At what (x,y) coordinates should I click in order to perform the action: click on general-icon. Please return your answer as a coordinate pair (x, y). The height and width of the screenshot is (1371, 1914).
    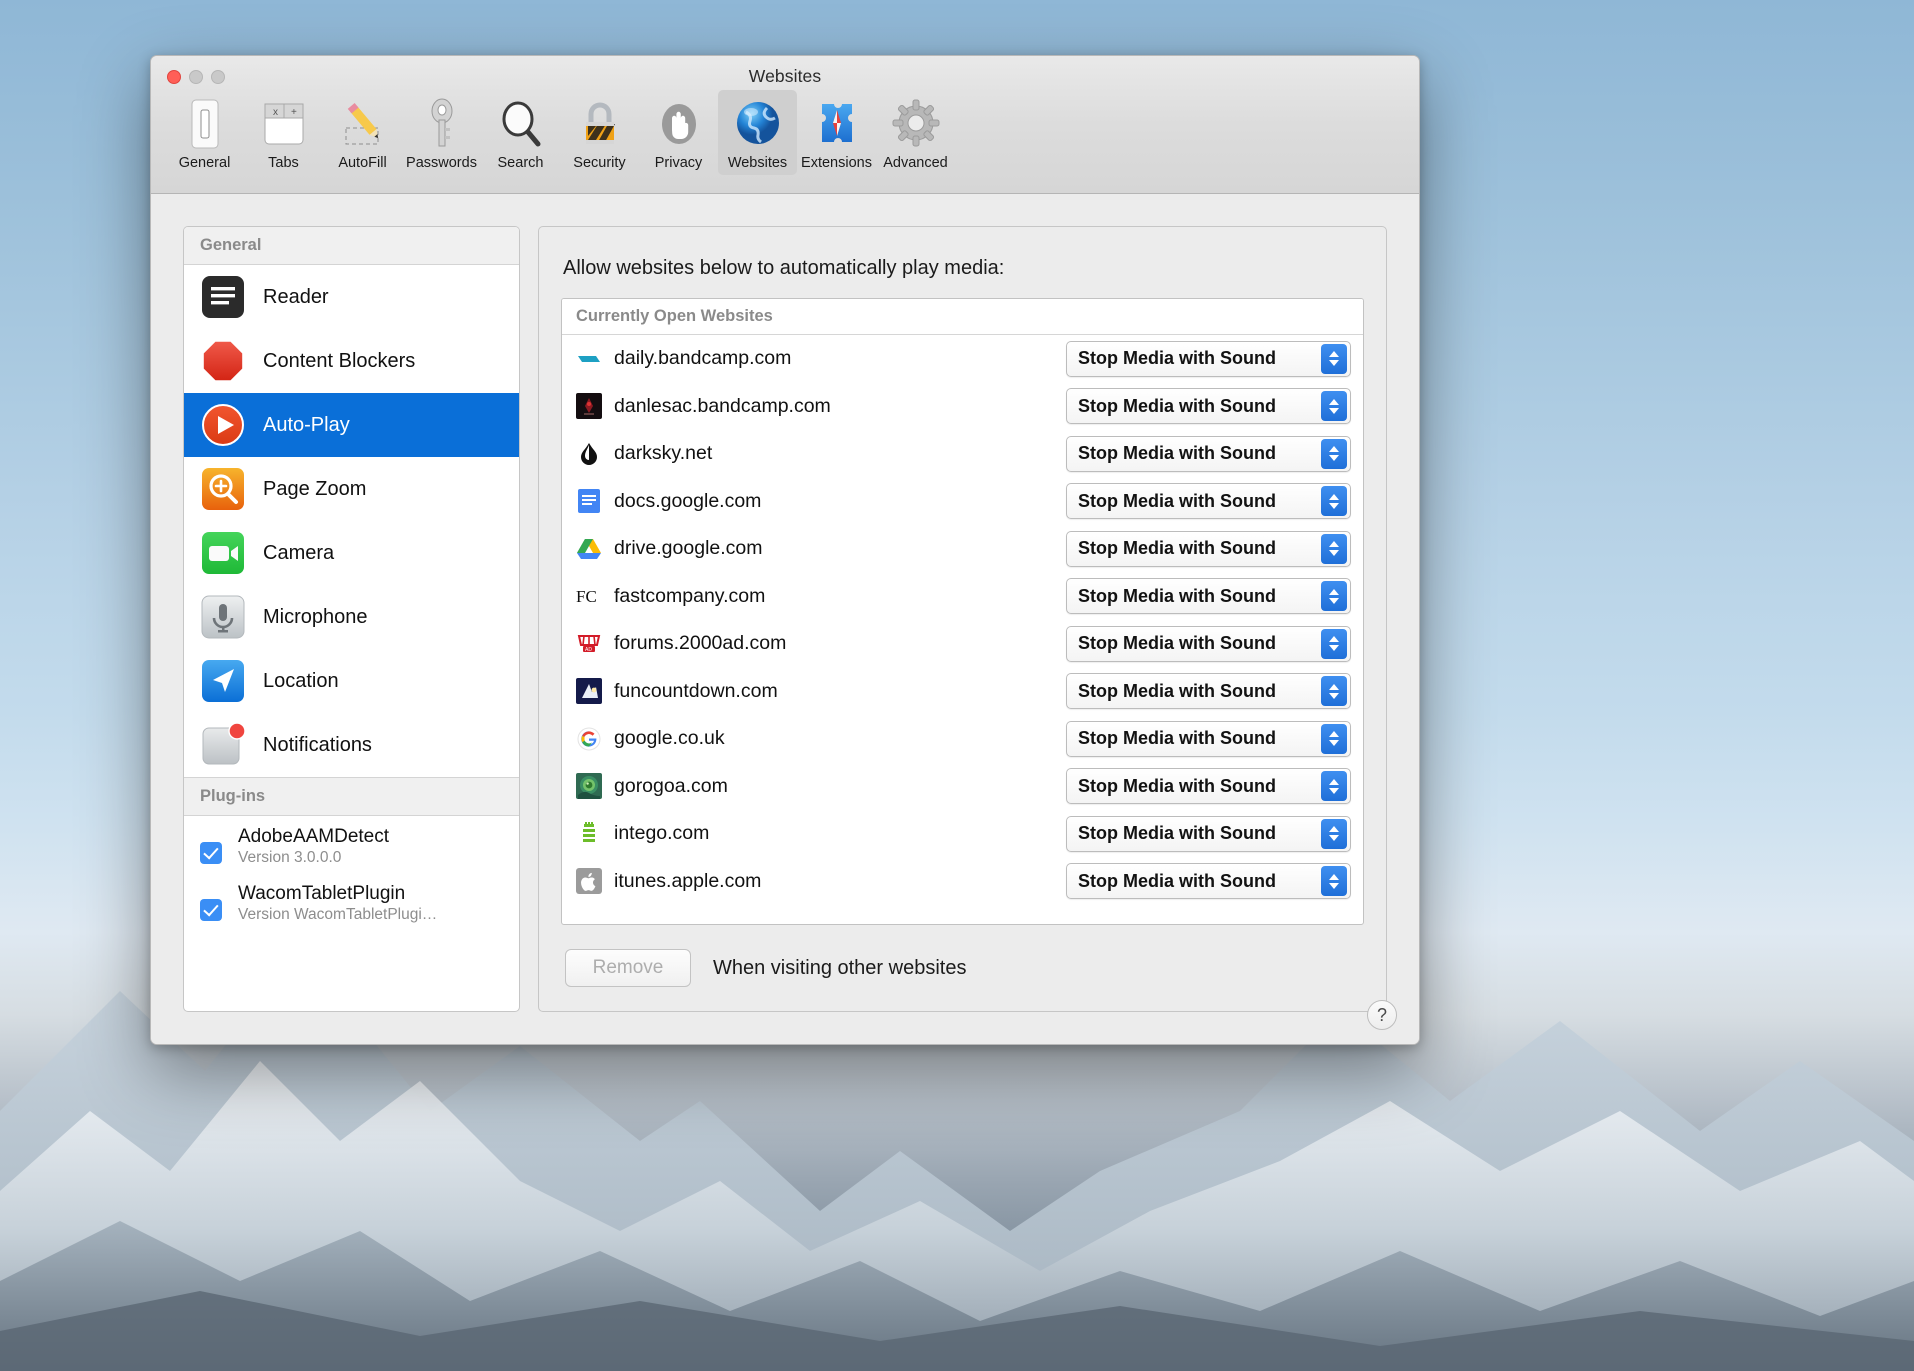
    Looking at the image, I should click on (204, 124).